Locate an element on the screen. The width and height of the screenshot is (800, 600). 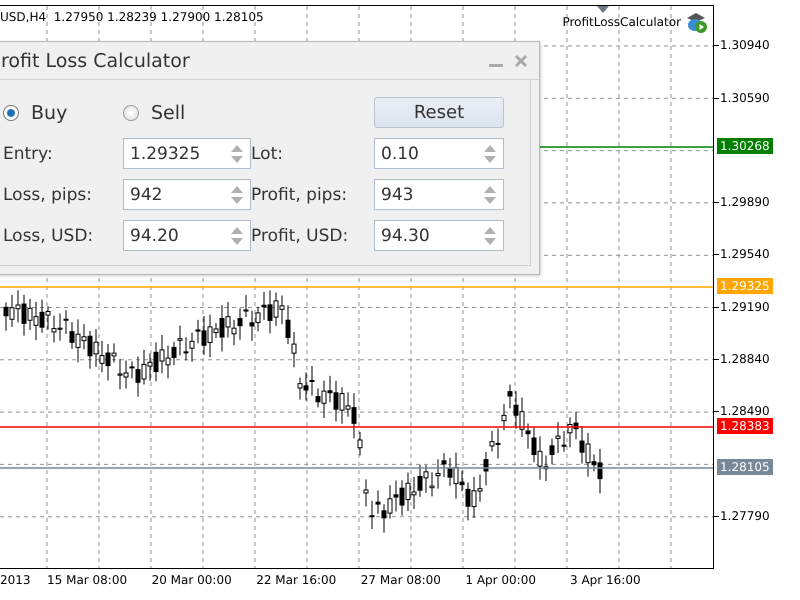
time-label: 3 Apr 16:00 is located at coordinates (605, 580).